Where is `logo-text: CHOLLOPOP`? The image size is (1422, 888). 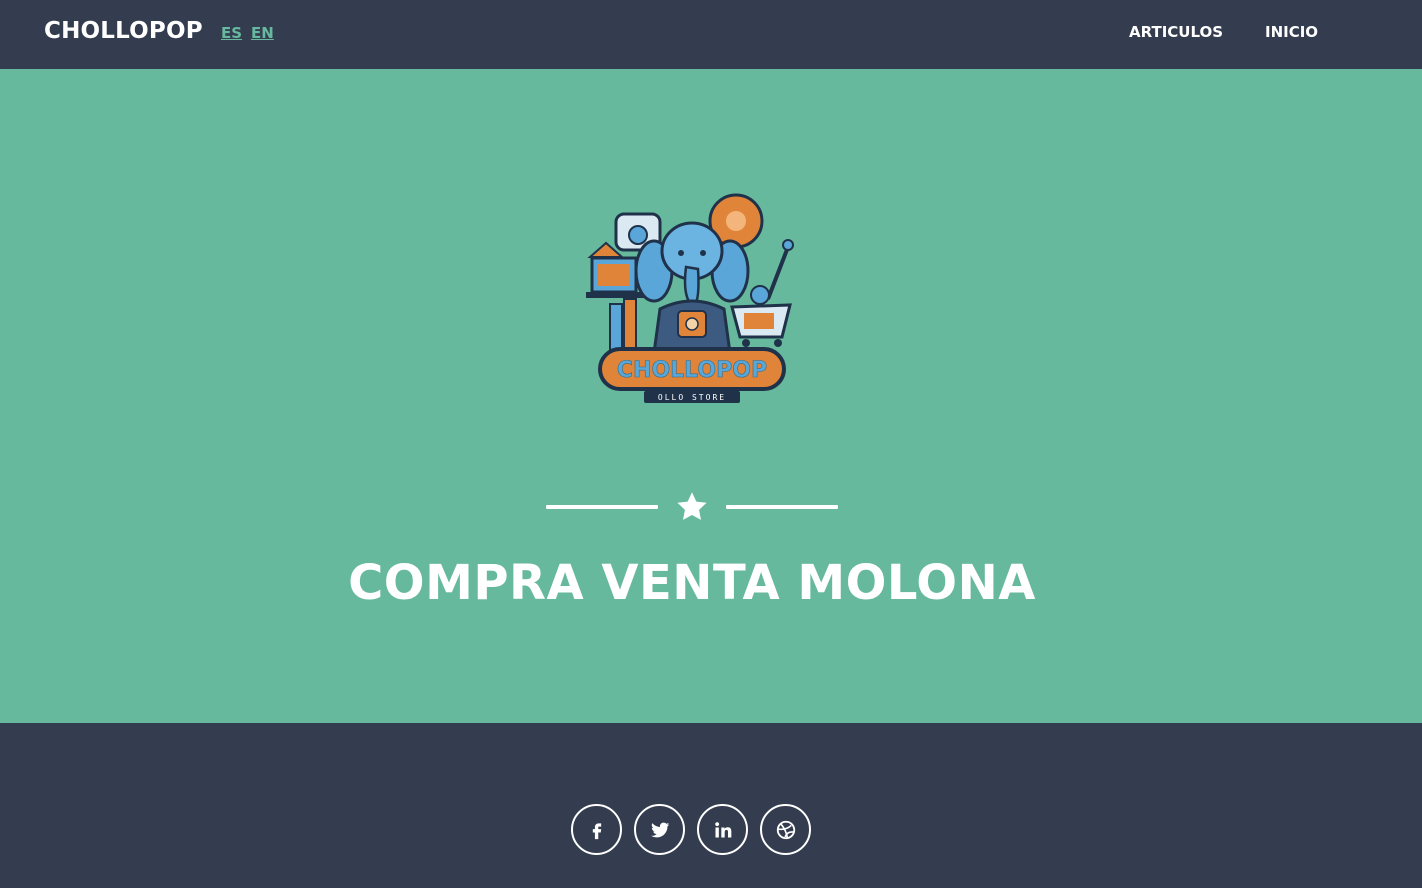 logo-text: CHOLLOPOP is located at coordinates (692, 370).